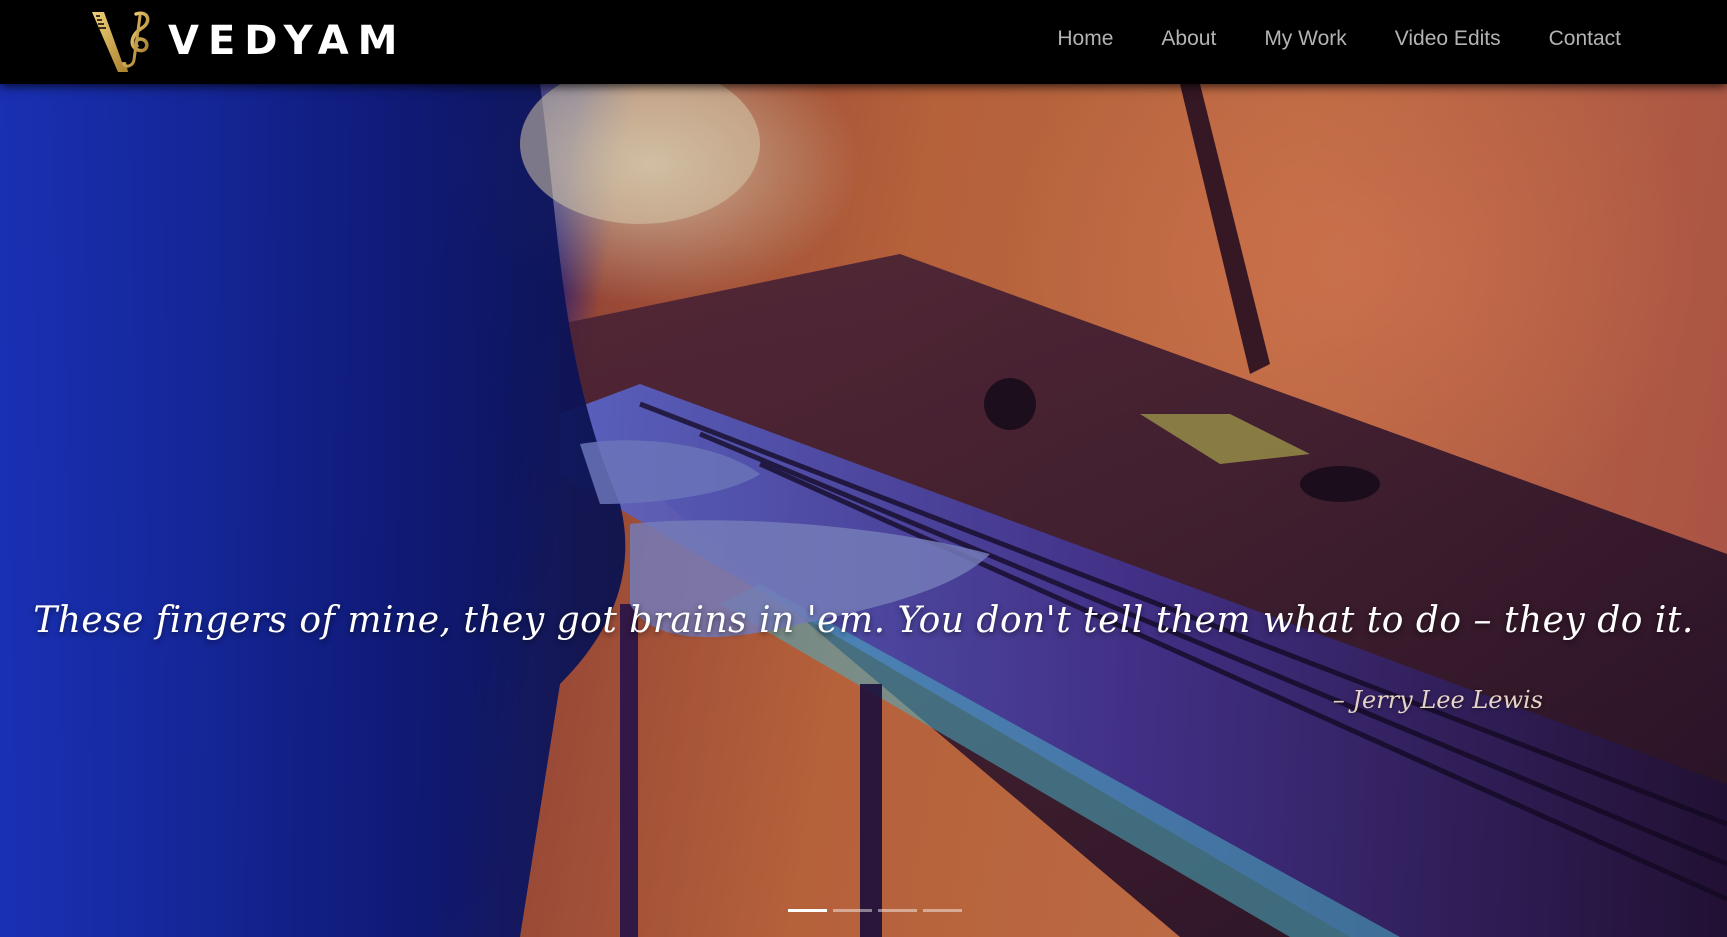 The width and height of the screenshot is (1727, 937). What do you see at coordinates (287, 41) in the screenshot?
I see `brand-name: VEDYAM` at bounding box center [287, 41].